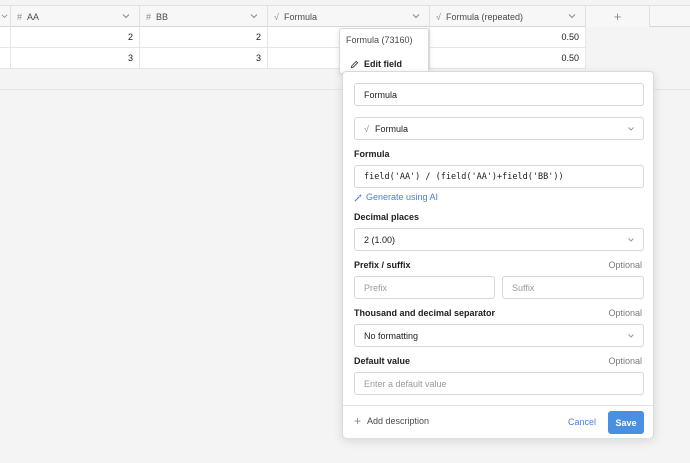 The height and width of the screenshot is (463, 690). What do you see at coordinates (379, 40) in the screenshot?
I see `field-context-title: Formula (73160)` at bounding box center [379, 40].